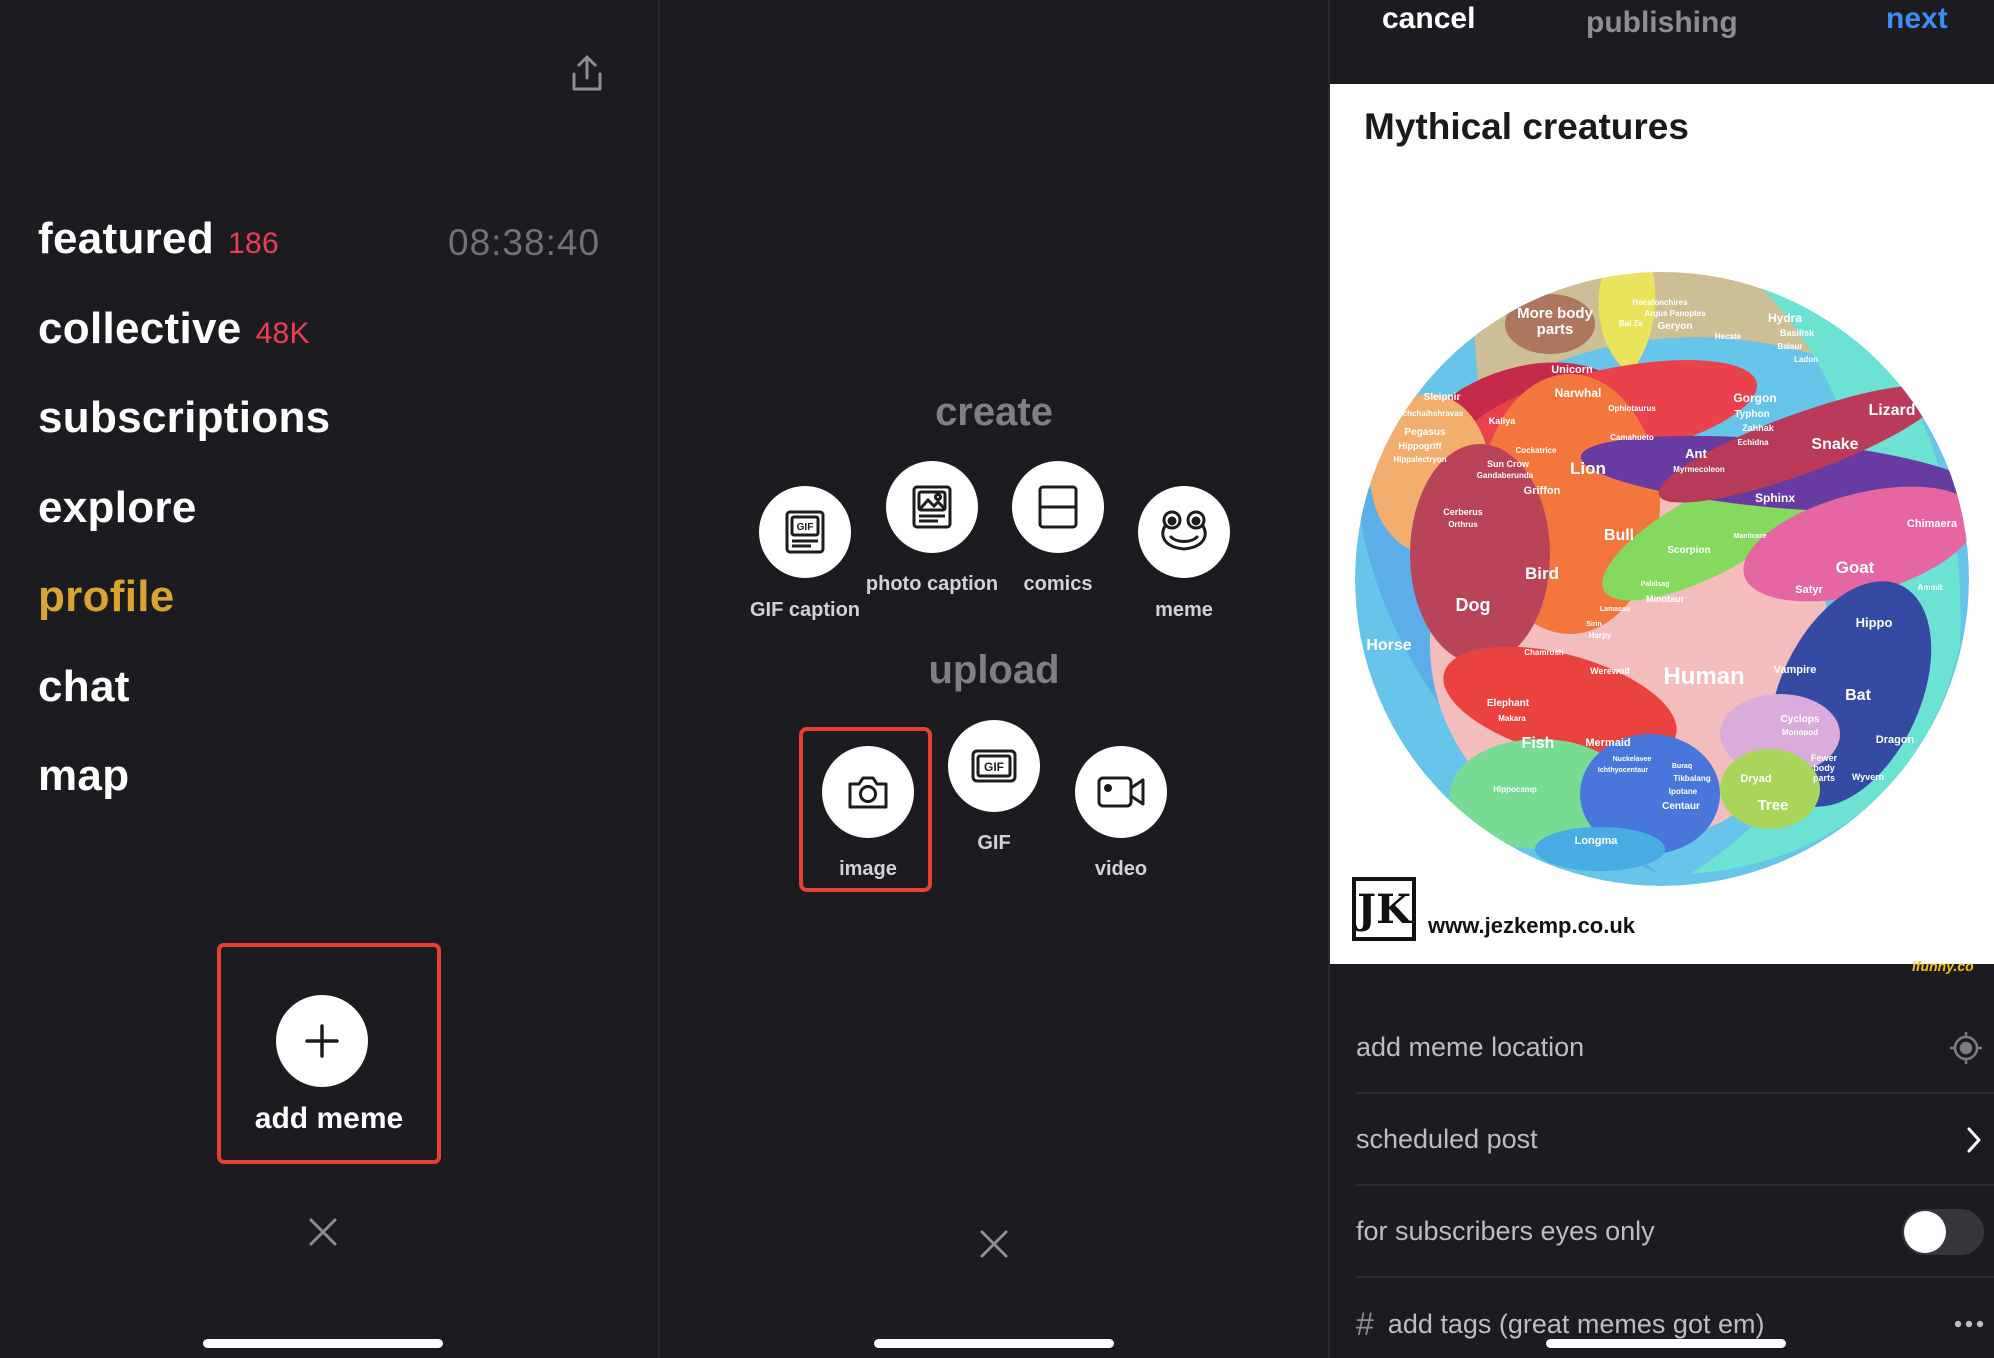 The height and width of the screenshot is (1358, 1994). Describe the element at coordinates (524, 242) in the screenshot. I see `featured-timer: 08:38:40` at that location.